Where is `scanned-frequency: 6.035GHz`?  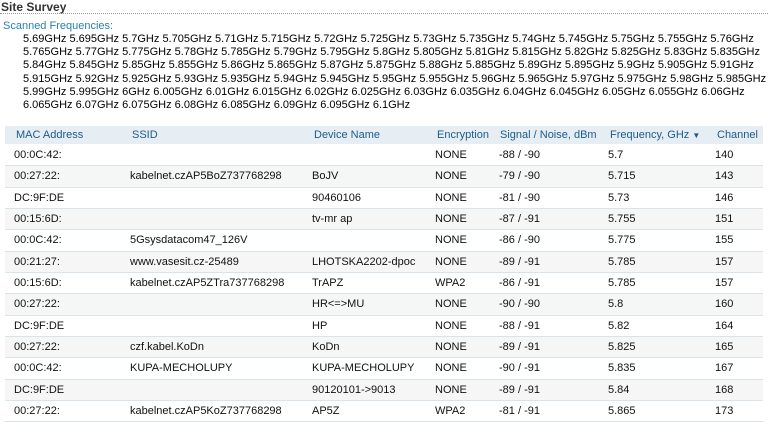
scanned-frequency: 6.035GHz is located at coordinates (475, 91).